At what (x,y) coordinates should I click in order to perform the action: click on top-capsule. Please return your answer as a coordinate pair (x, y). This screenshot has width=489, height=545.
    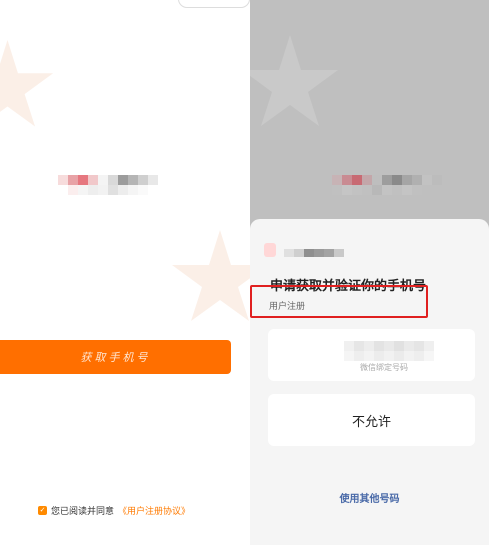
    Looking at the image, I should click on (214, 4).